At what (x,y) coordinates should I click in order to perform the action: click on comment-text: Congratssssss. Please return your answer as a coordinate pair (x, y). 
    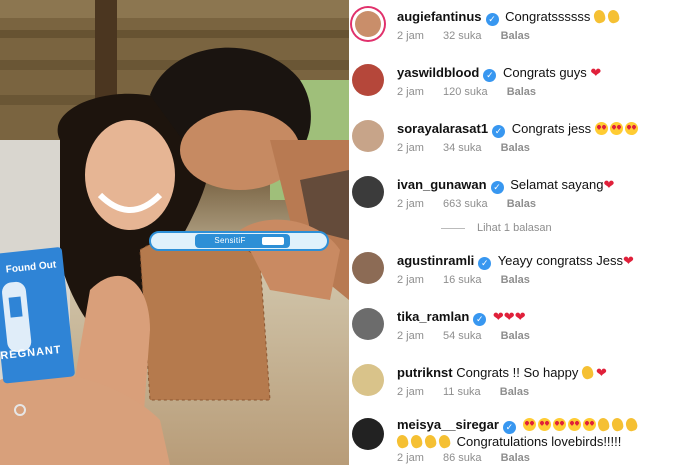
    Looking at the image, I should click on (548, 16).